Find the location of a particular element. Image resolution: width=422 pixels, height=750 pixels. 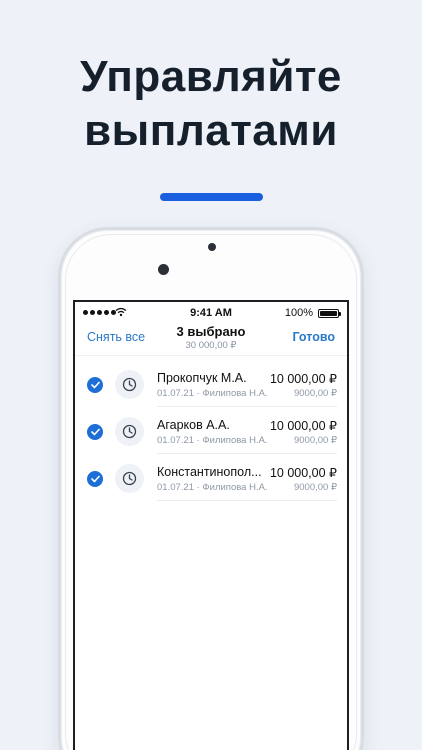

headline-line-2: выплатами is located at coordinates (211, 130).